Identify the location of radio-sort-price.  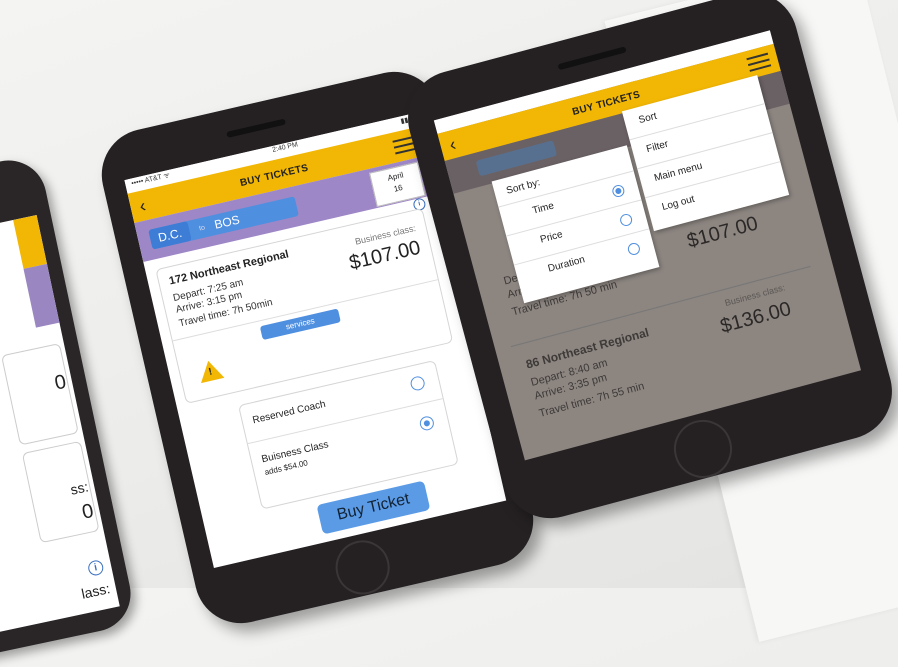
(626, 220).